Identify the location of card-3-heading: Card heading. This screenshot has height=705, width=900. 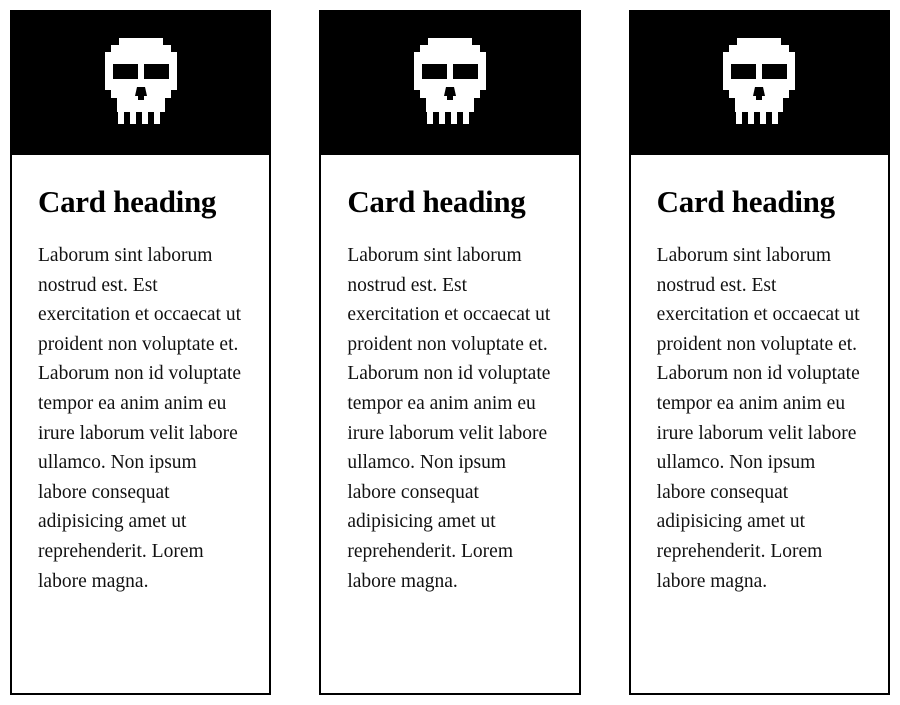
(745, 201).